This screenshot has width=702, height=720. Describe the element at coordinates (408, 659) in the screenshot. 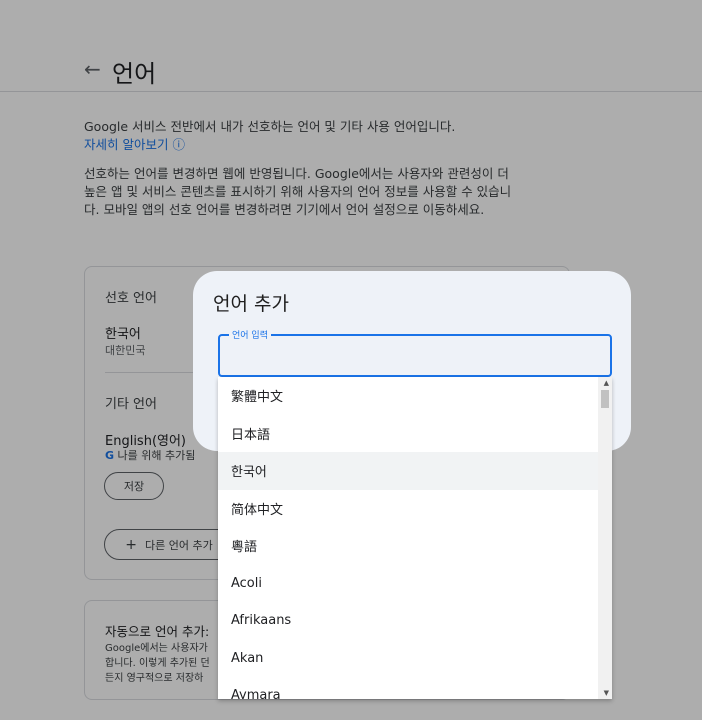

I see `language-option: Akan` at that location.